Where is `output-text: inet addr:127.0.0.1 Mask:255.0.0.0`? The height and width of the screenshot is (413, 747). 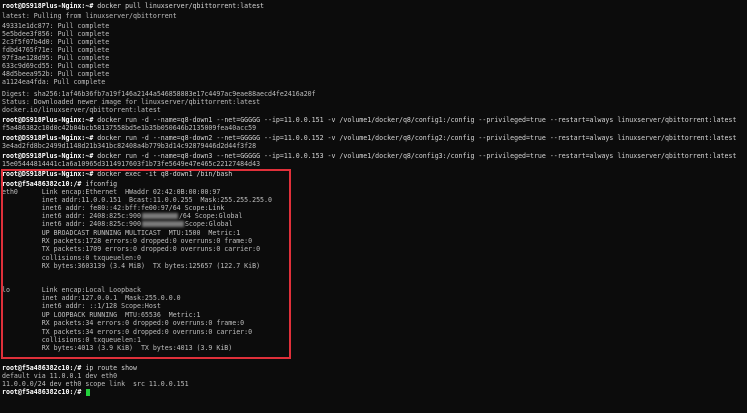
output-text: inet addr:127.0.0.1 Mask:255.0.0.0 is located at coordinates (91, 298).